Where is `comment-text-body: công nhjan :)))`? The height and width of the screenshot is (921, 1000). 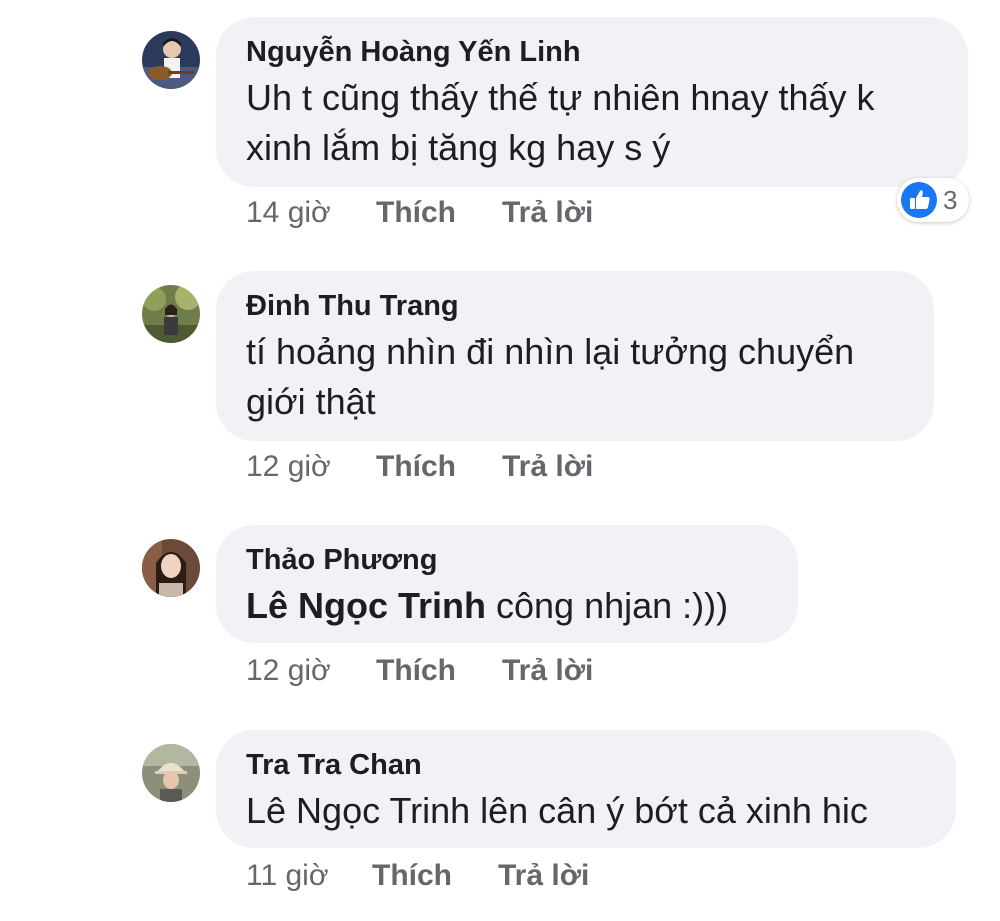
comment-text-body: công nhjan :))) is located at coordinates (607, 605).